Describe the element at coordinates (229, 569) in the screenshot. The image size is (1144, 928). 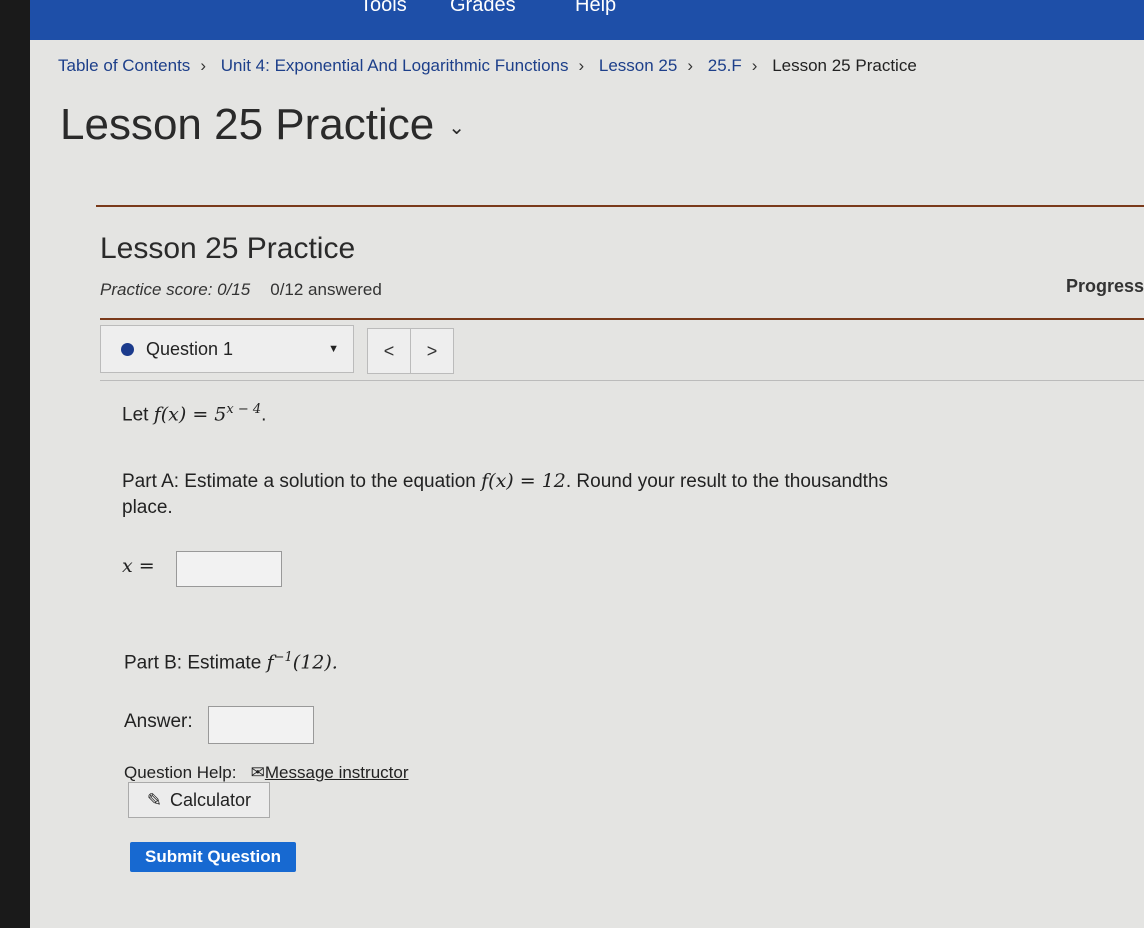
I see `part-a-answer-input` at that location.